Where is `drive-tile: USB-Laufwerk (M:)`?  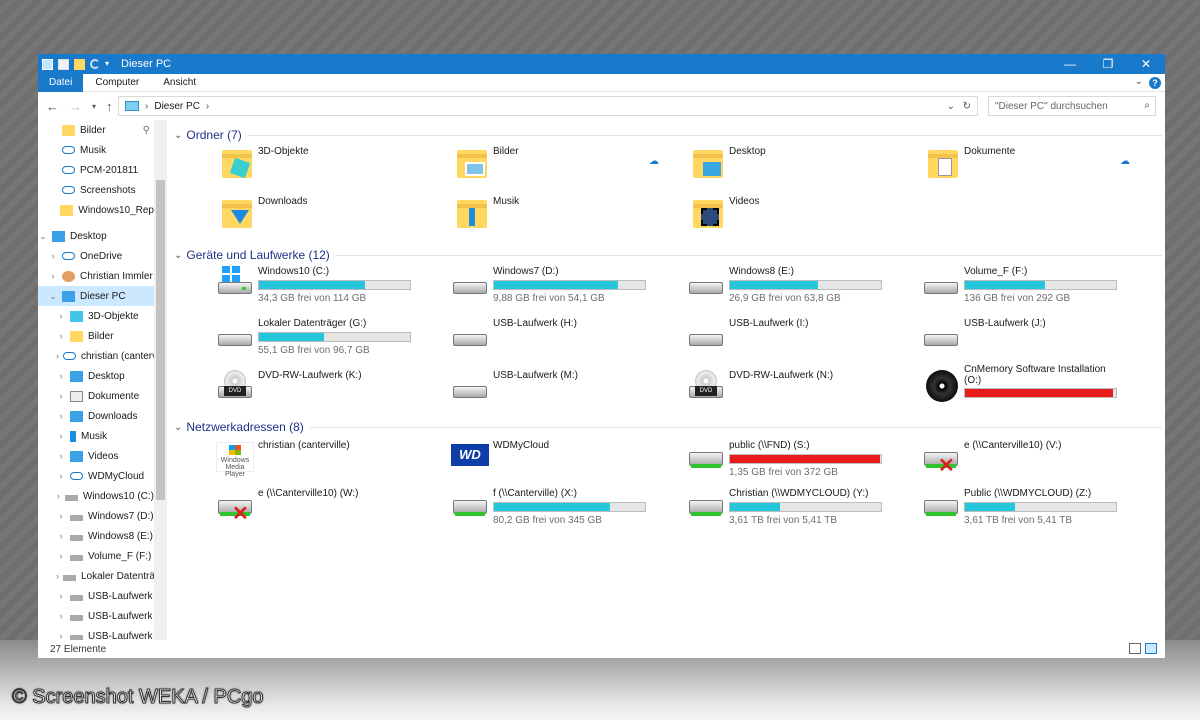 drive-tile: USB-Laufwerk (M:) is located at coordinates (566, 391).